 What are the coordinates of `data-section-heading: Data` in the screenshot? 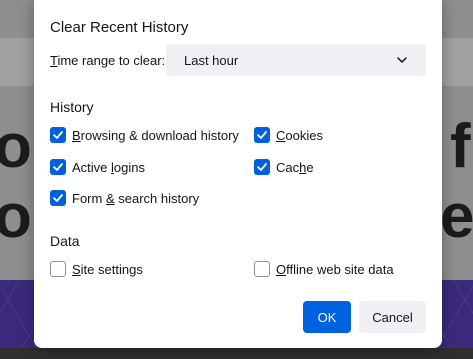 It's located at (65, 241).